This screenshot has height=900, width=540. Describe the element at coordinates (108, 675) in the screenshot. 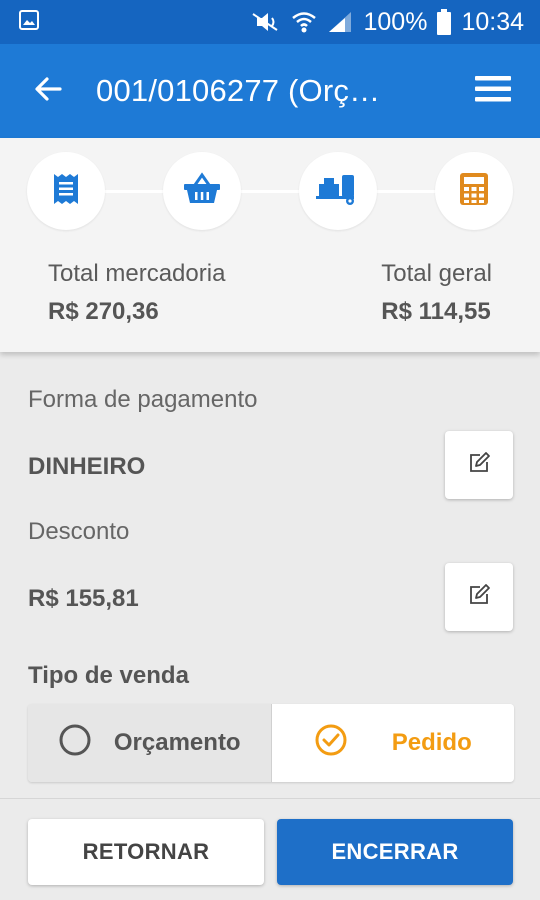

I see `sale-type-title: Tipo de venda` at that location.